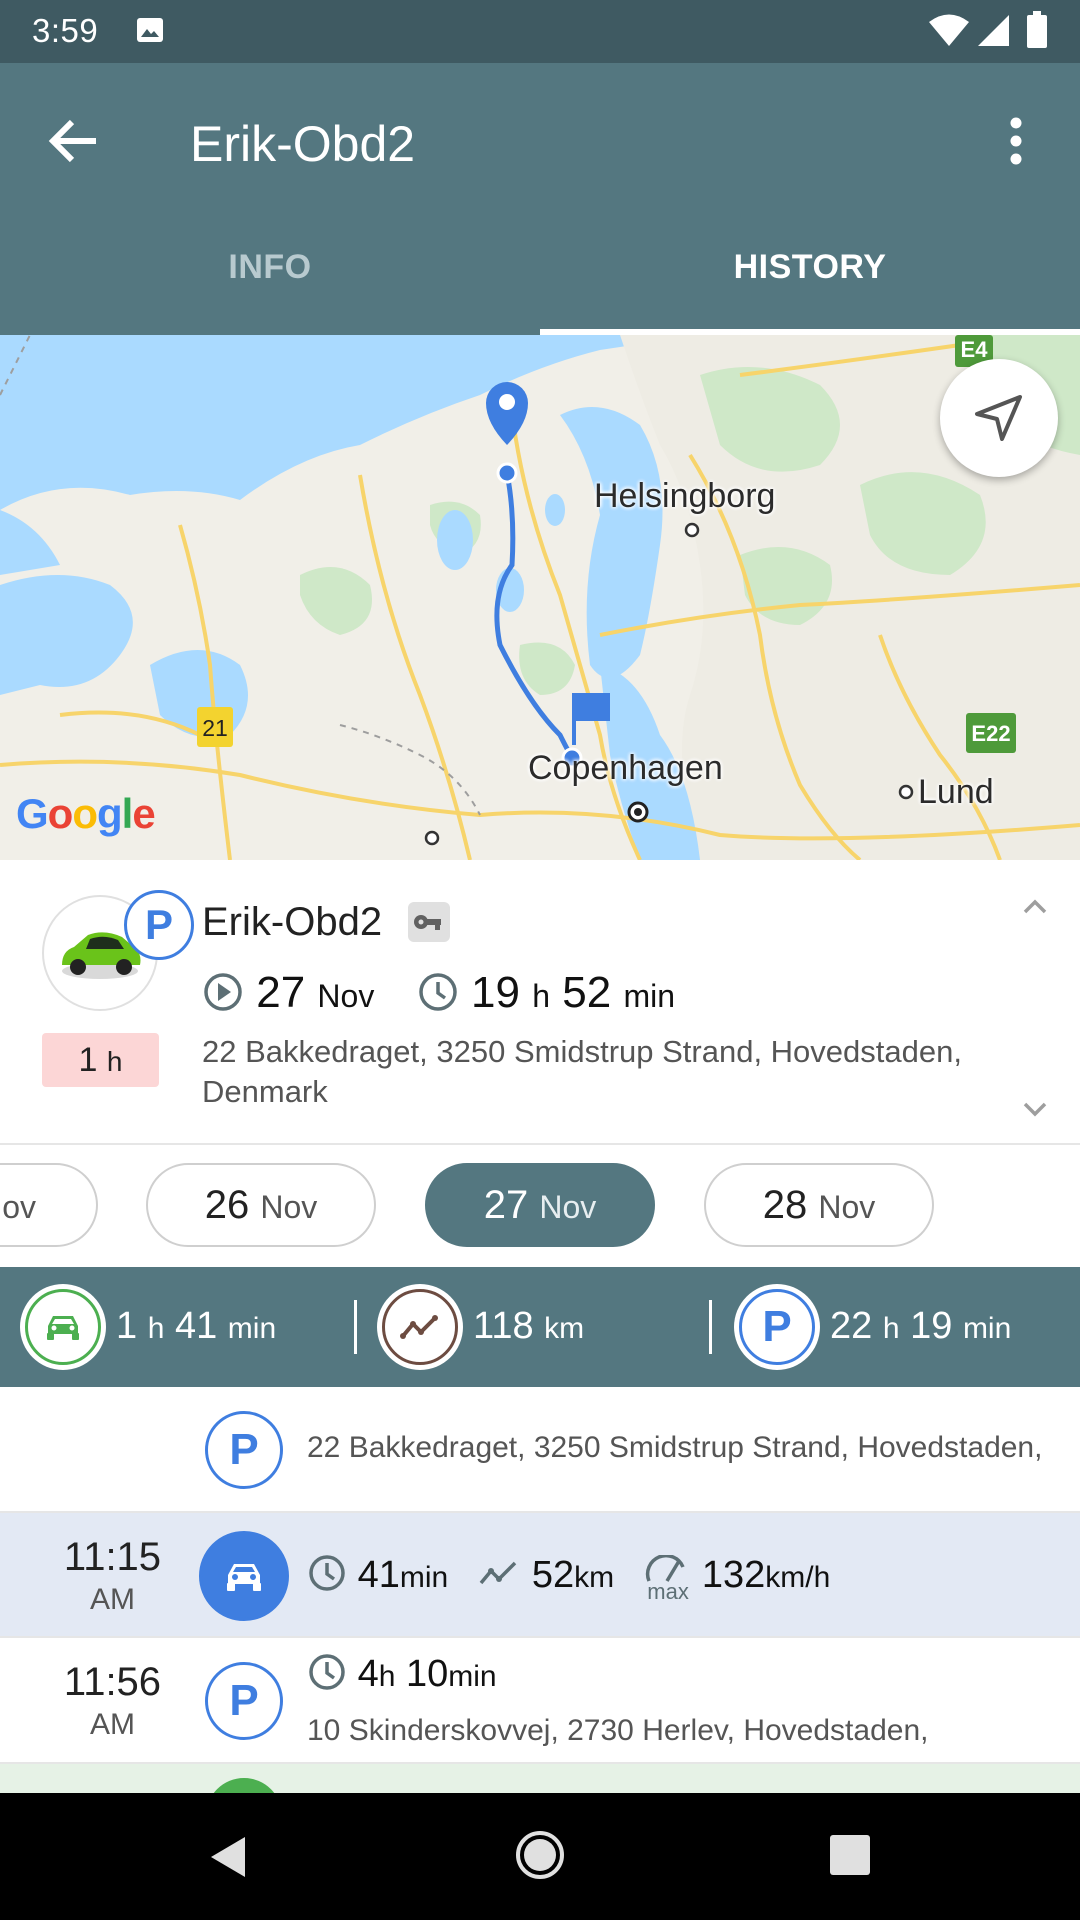 The image size is (1080, 1920). I want to click on next-drive-marker, so click(244, 1785).